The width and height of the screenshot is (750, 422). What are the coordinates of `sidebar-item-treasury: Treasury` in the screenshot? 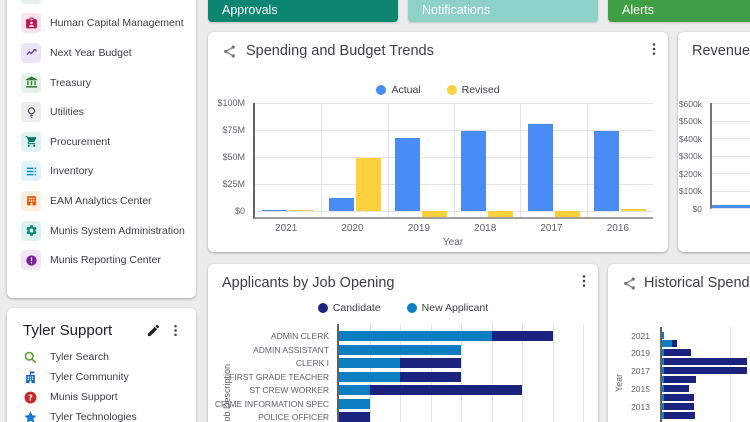 It's located at (101, 83).